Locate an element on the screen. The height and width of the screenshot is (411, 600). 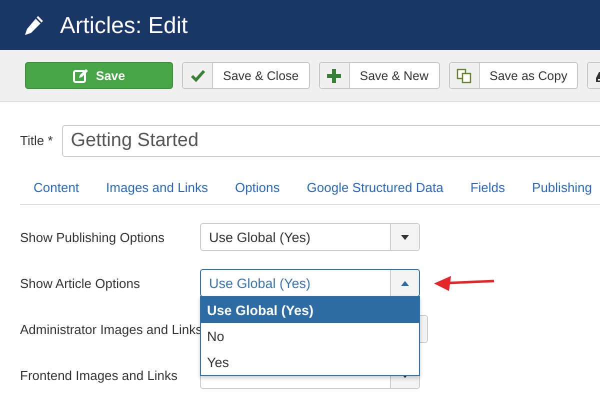
edit-icon is located at coordinates (80, 76).